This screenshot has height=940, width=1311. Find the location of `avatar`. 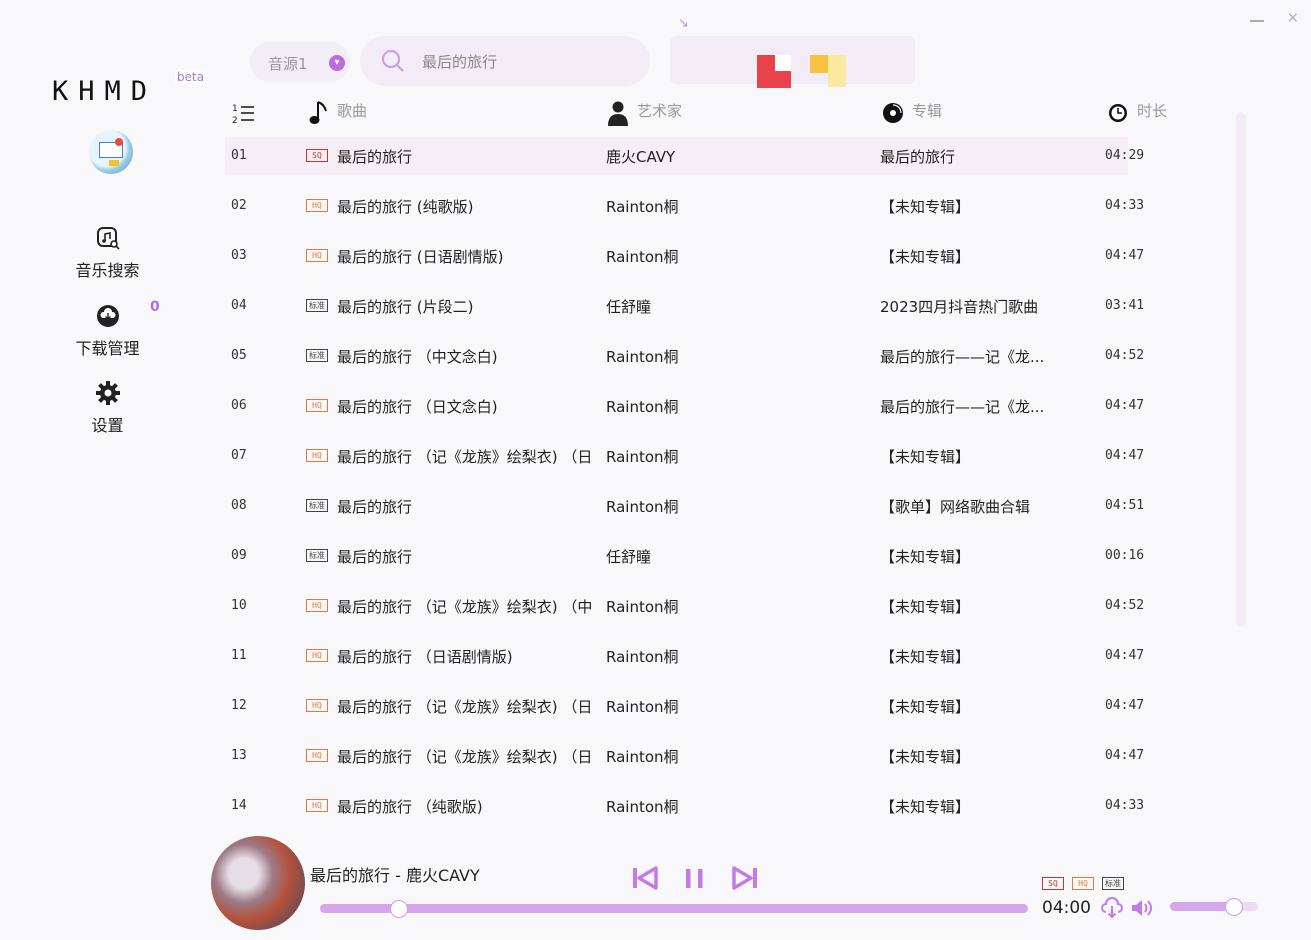

avatar is located at coordinates (111, 152).